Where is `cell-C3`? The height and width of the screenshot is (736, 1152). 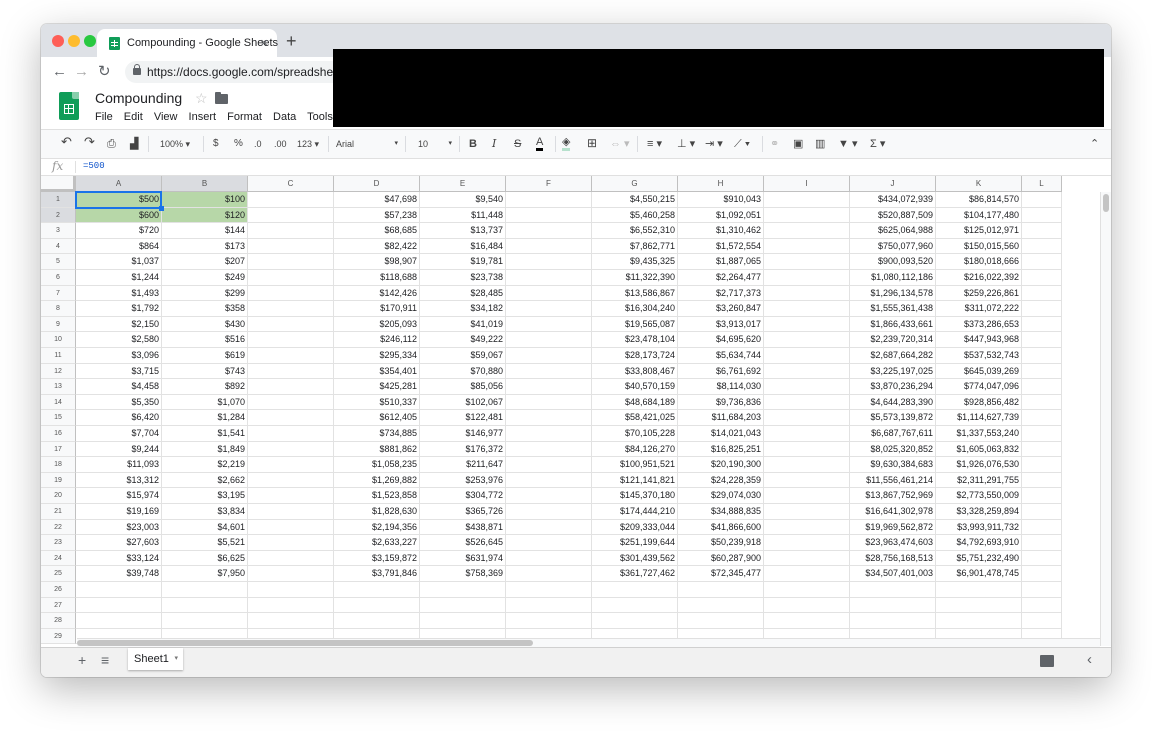 cell-C3 is located at coordinates (291, 231).